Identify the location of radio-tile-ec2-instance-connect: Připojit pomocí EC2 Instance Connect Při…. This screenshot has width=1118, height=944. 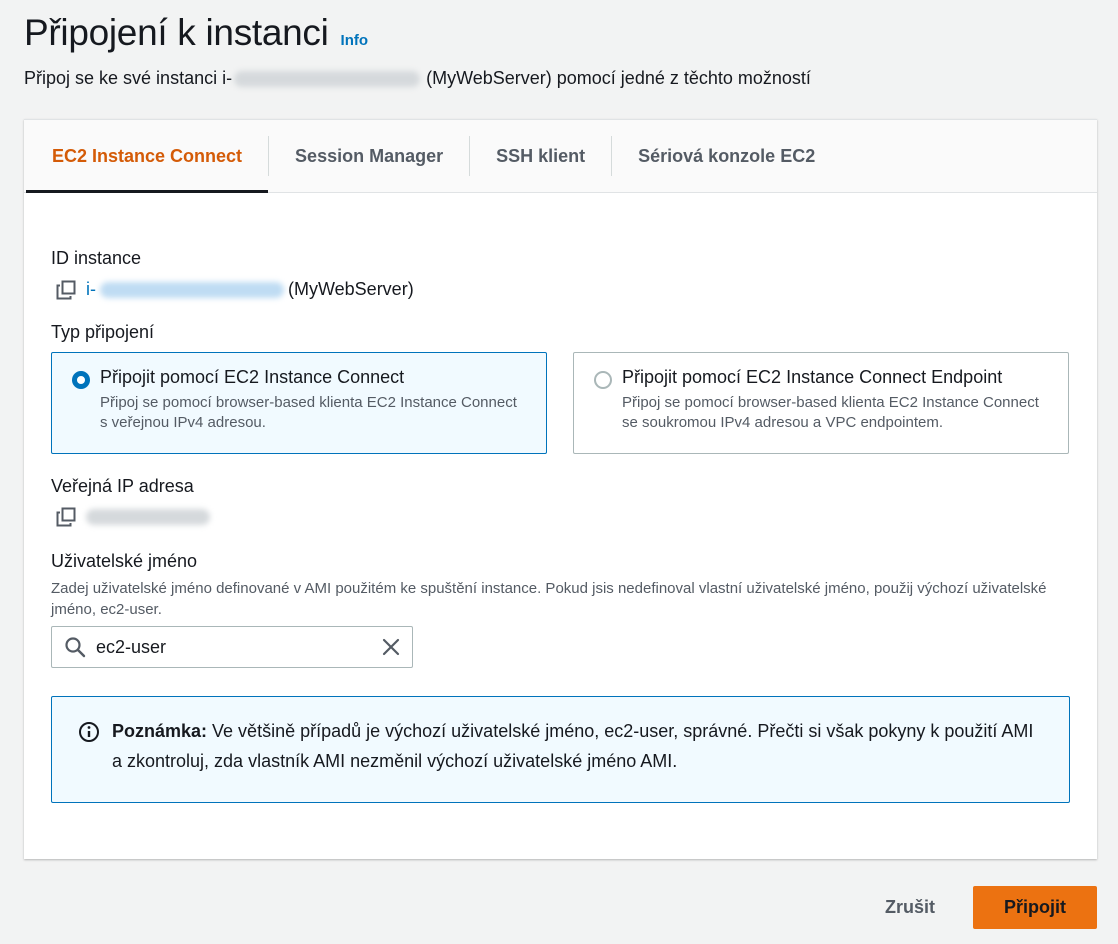
(299, 403).